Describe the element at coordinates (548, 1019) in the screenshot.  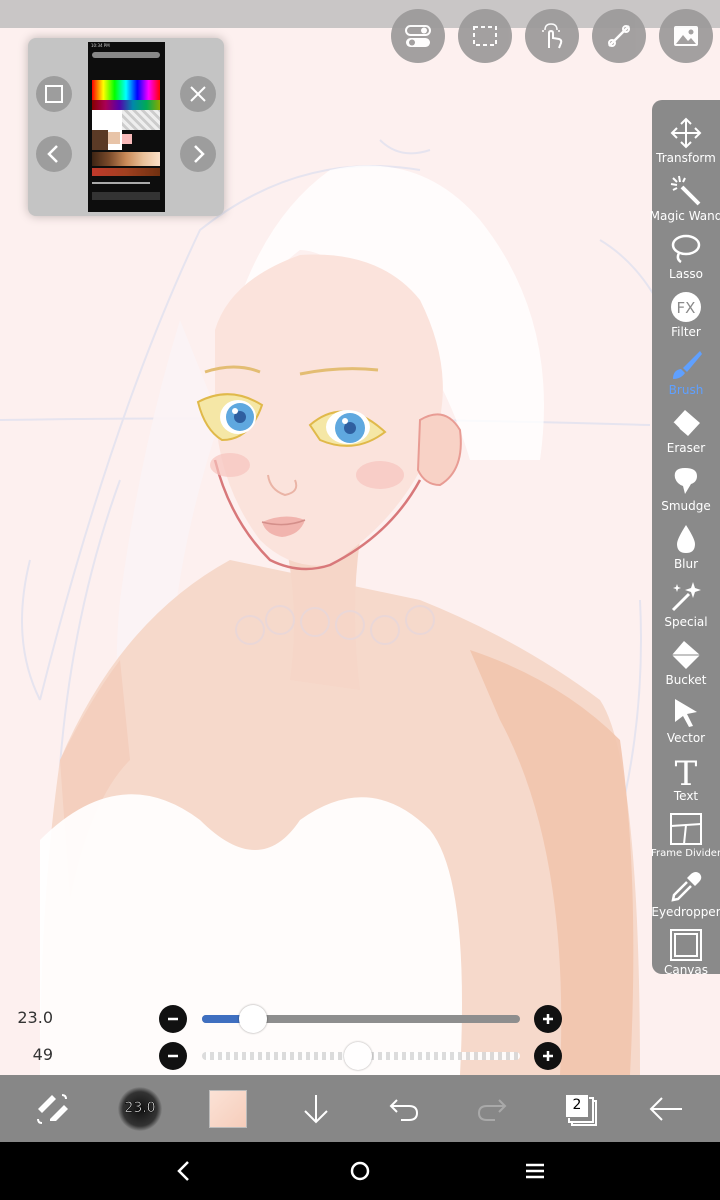
I see `brush-size-increase-button` at that location.